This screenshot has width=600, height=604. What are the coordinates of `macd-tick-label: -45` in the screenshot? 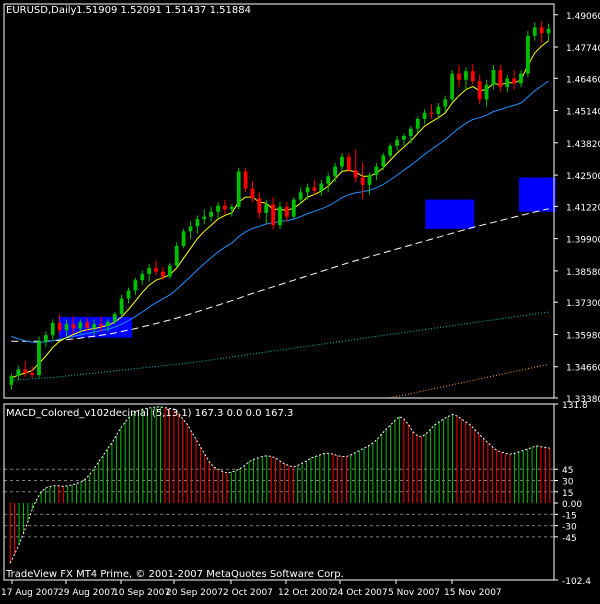 It's located at (569, 539).